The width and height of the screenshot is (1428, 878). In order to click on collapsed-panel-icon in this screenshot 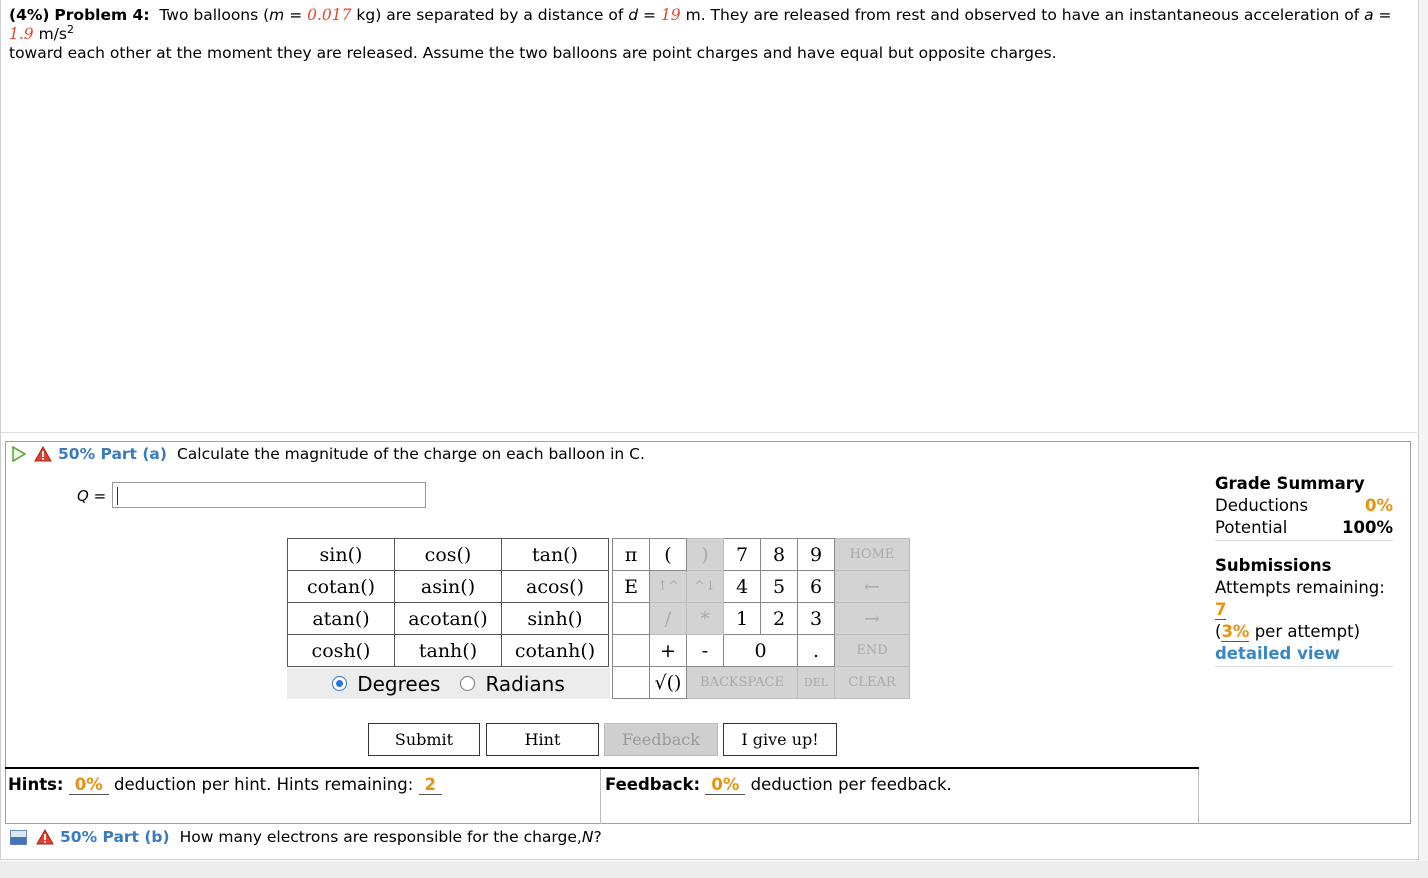, I will do `click(18, 837)`.